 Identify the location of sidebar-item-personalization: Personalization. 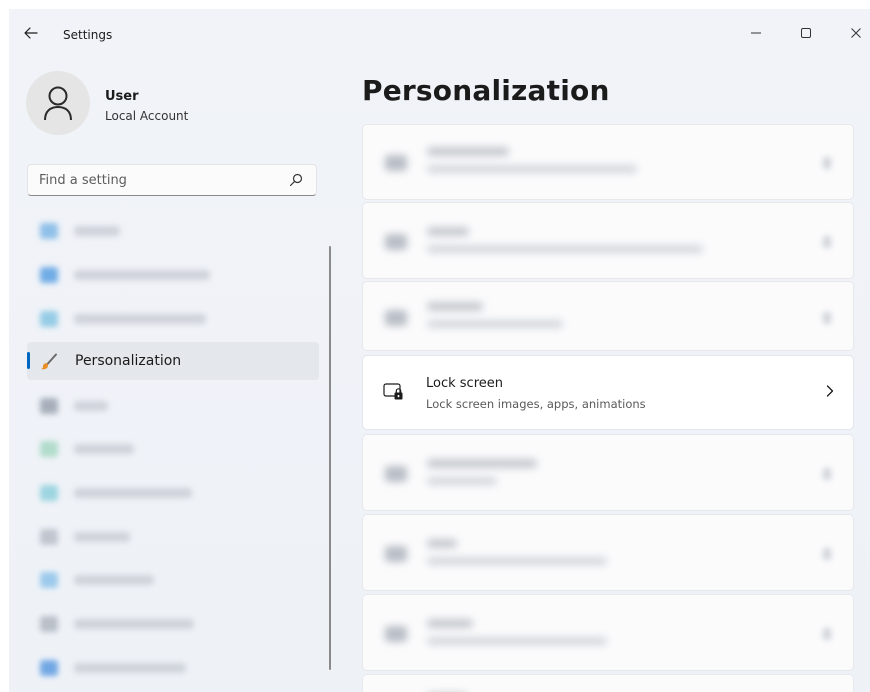
(173, 361).